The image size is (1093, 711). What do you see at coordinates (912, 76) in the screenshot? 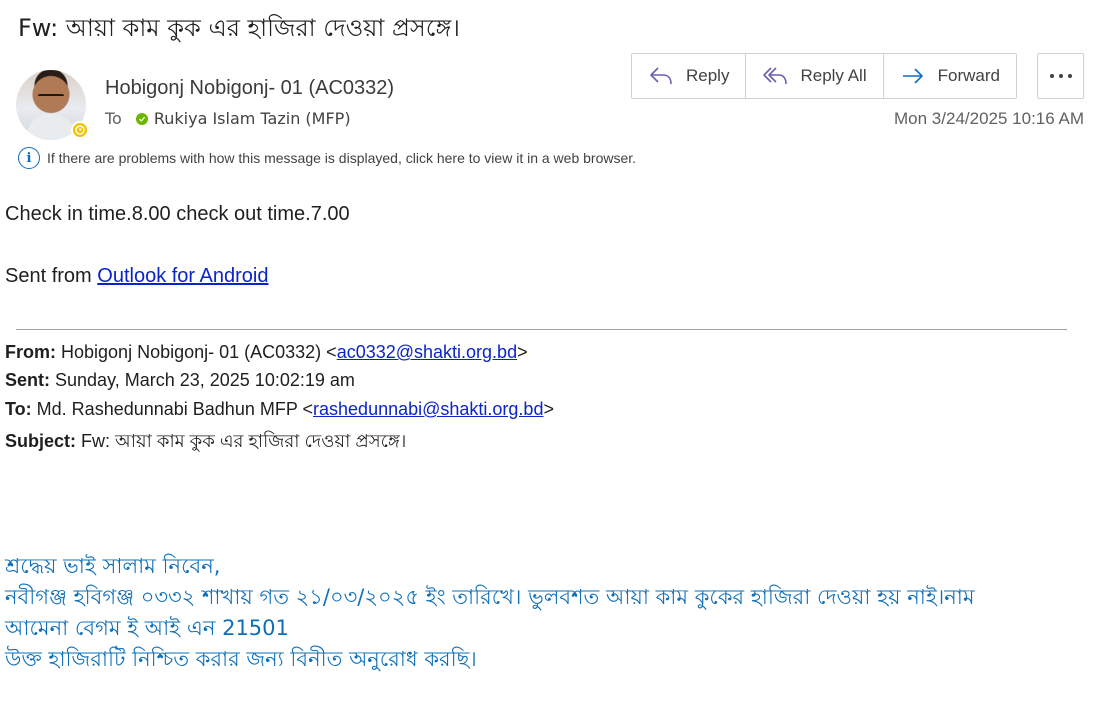
I see `forward-icon` at bounding box center [912, 76].